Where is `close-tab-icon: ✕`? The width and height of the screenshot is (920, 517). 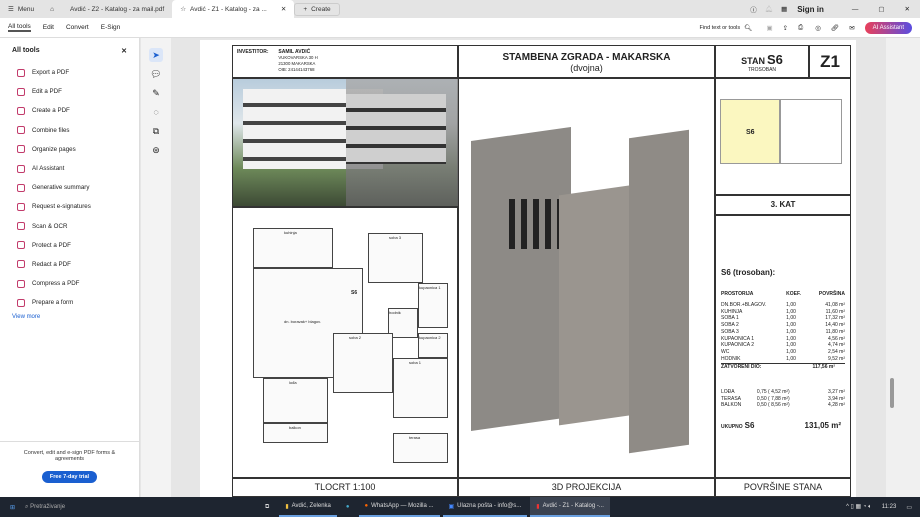
close-tab-icon: ✕ is located at coordinates (283, 9).